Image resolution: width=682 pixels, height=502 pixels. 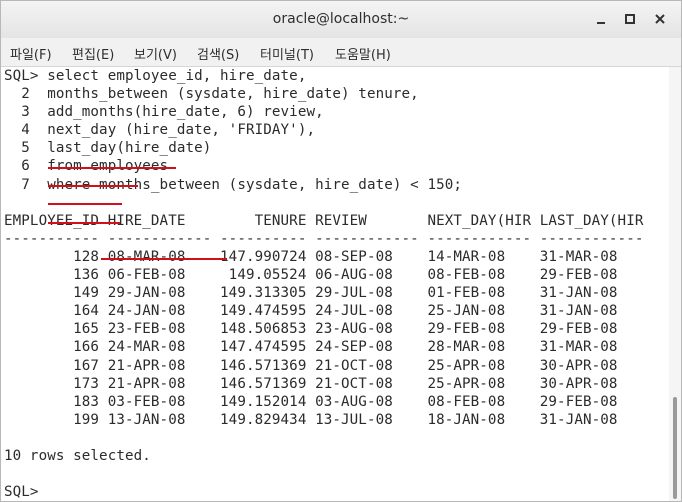 I want to click on underline-next-day, so click(x=85, y=204).